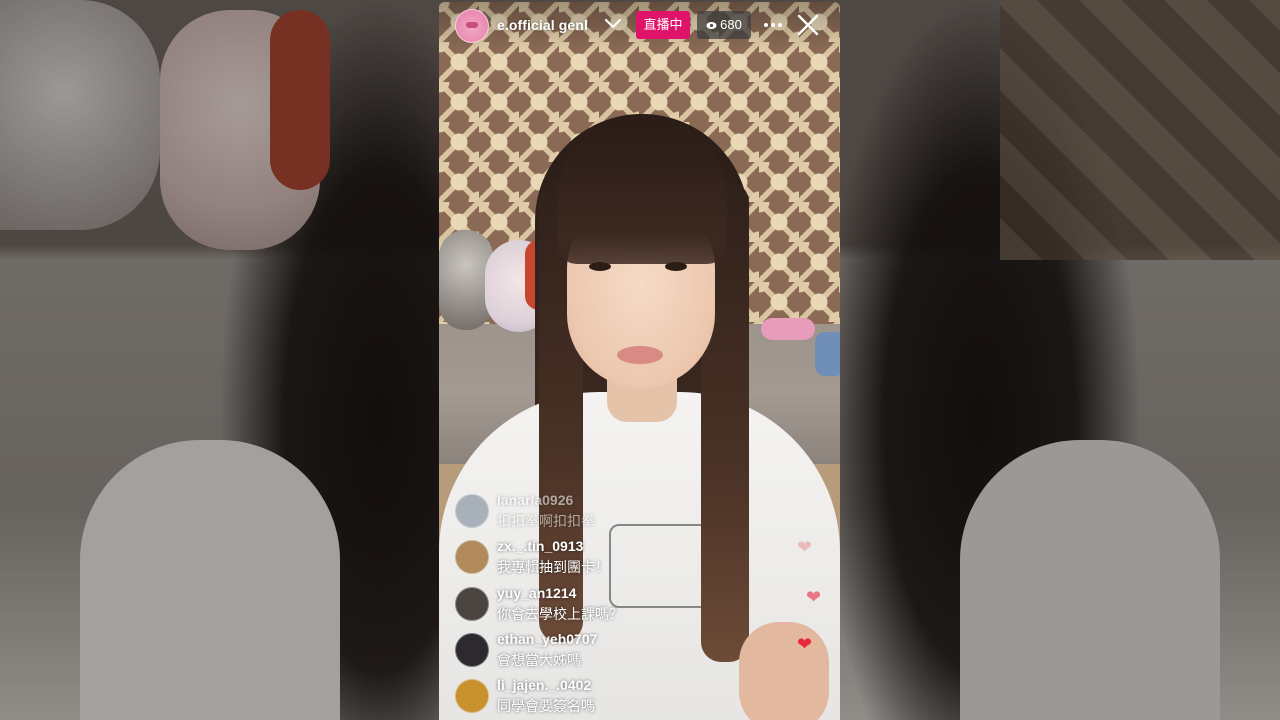 Image resolution: width=1280 pixels, height=720 pixels. What do you see at coordinates (553, 567) in the screenshot?
I see `comment-text: 我專輯抽到團卡！` at bounding box center [553, 567].